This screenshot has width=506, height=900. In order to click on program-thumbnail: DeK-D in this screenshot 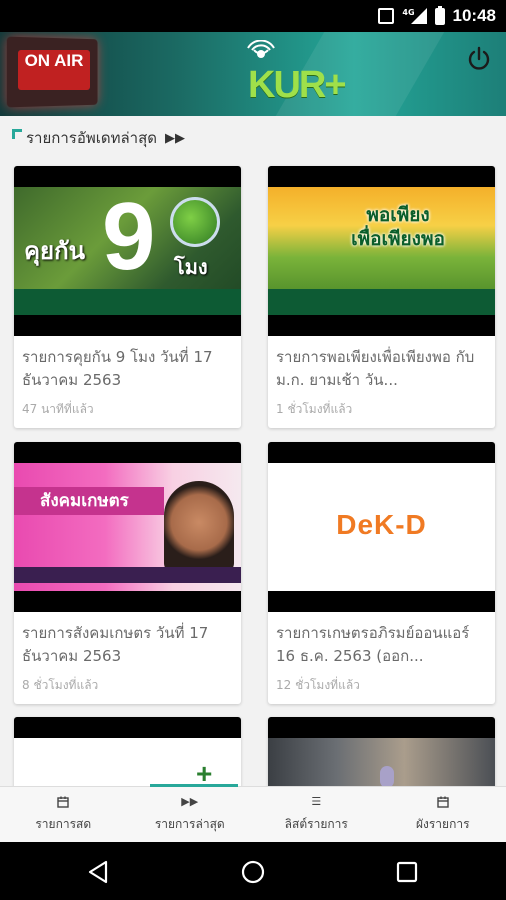, I will do `click(381, 527)`.